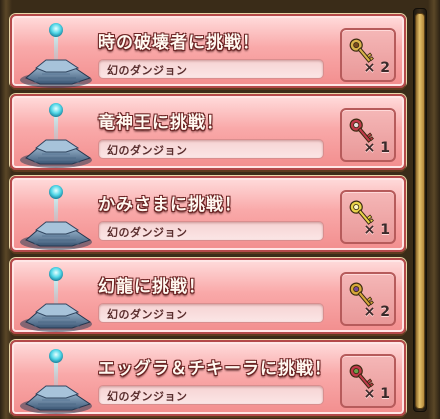 Image resolution: width=440 pixels, height=419 pixels. What do you see at coordinates (170, 205) in the screenshot?
I see `dungeon-title: かみさまに挑戦！` at bounding box center [170, 205].